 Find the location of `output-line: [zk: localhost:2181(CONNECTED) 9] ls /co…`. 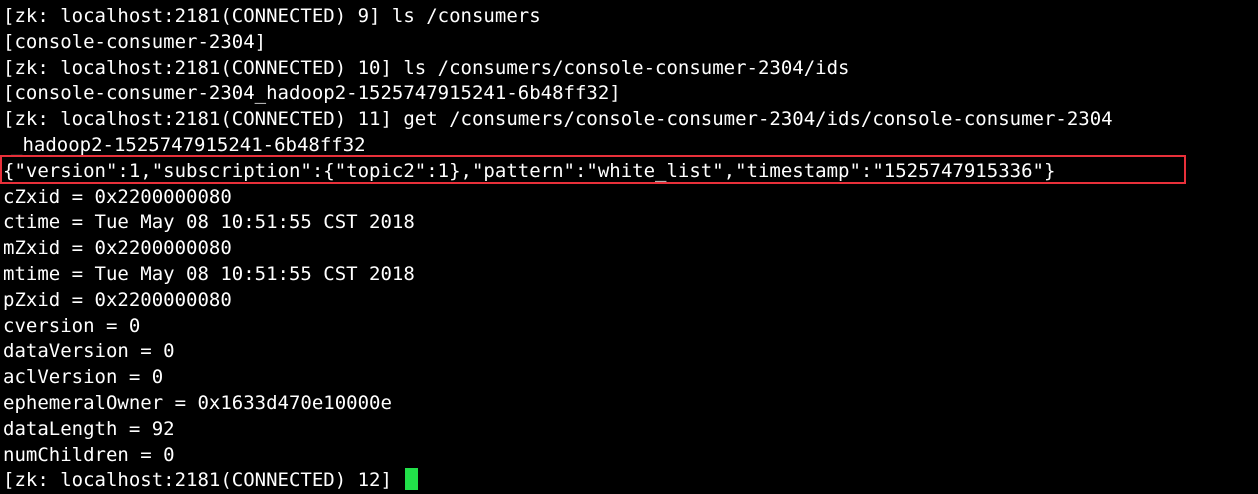

output-line: [zk: localhost:2181(CONNECTED) 9] ls /co… is located at coordinates (272, 16).